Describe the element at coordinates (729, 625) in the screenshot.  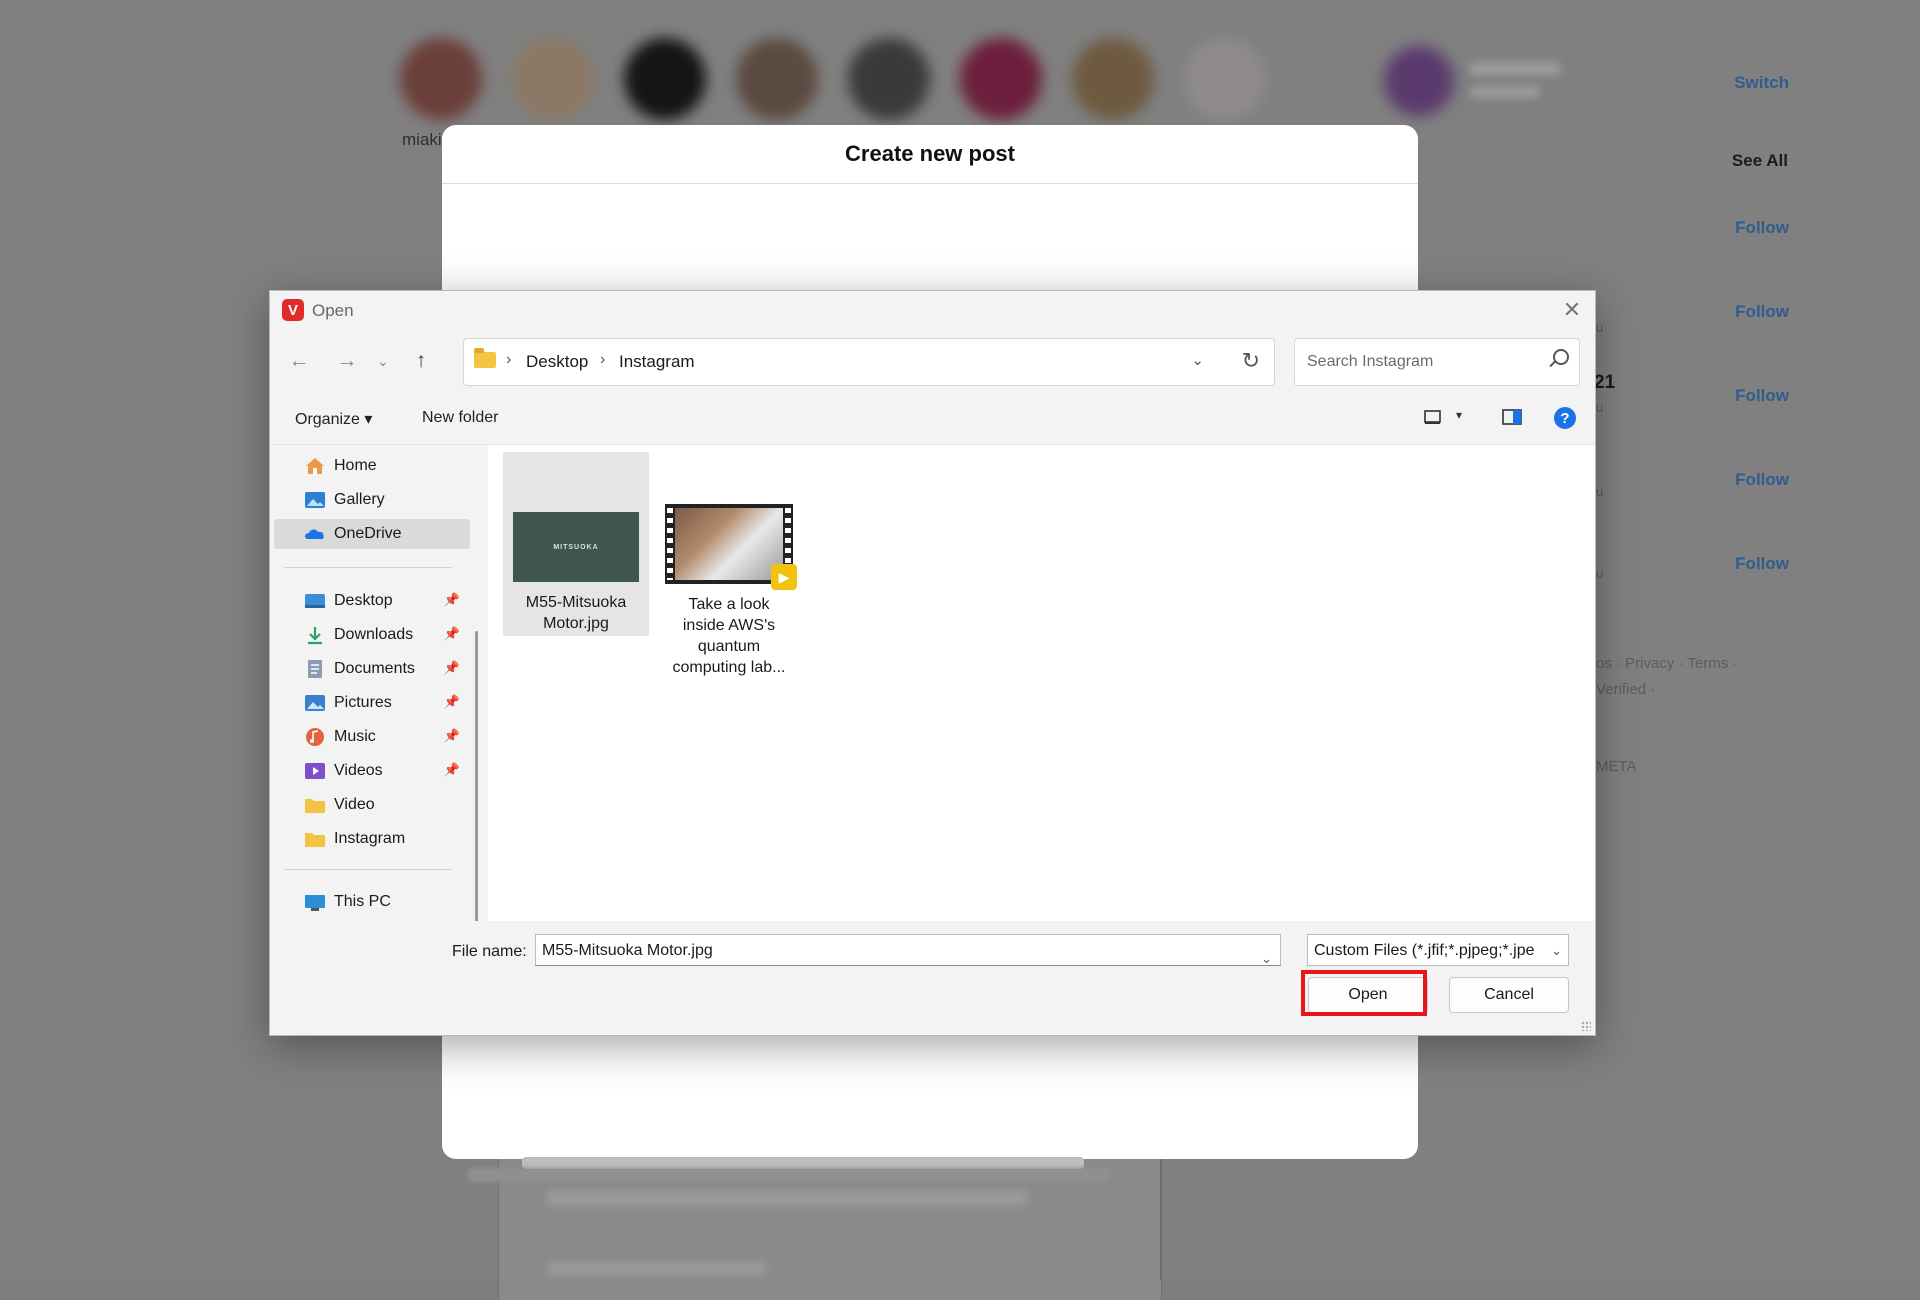
I see `file-name-line: inside AWS's` at that location.